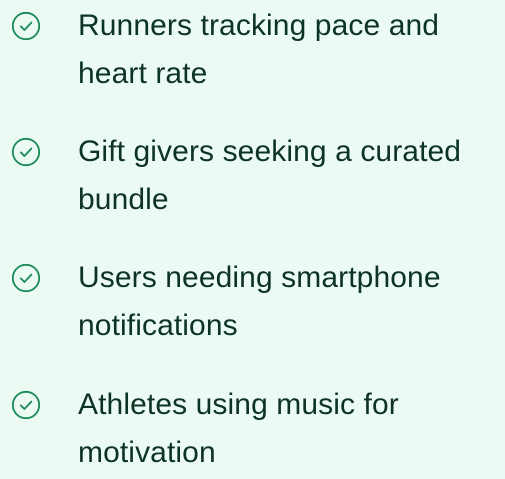 The image size is (505, 479). I want to click on list-item-text: Athletes using music for motivation, so click(238, 428).